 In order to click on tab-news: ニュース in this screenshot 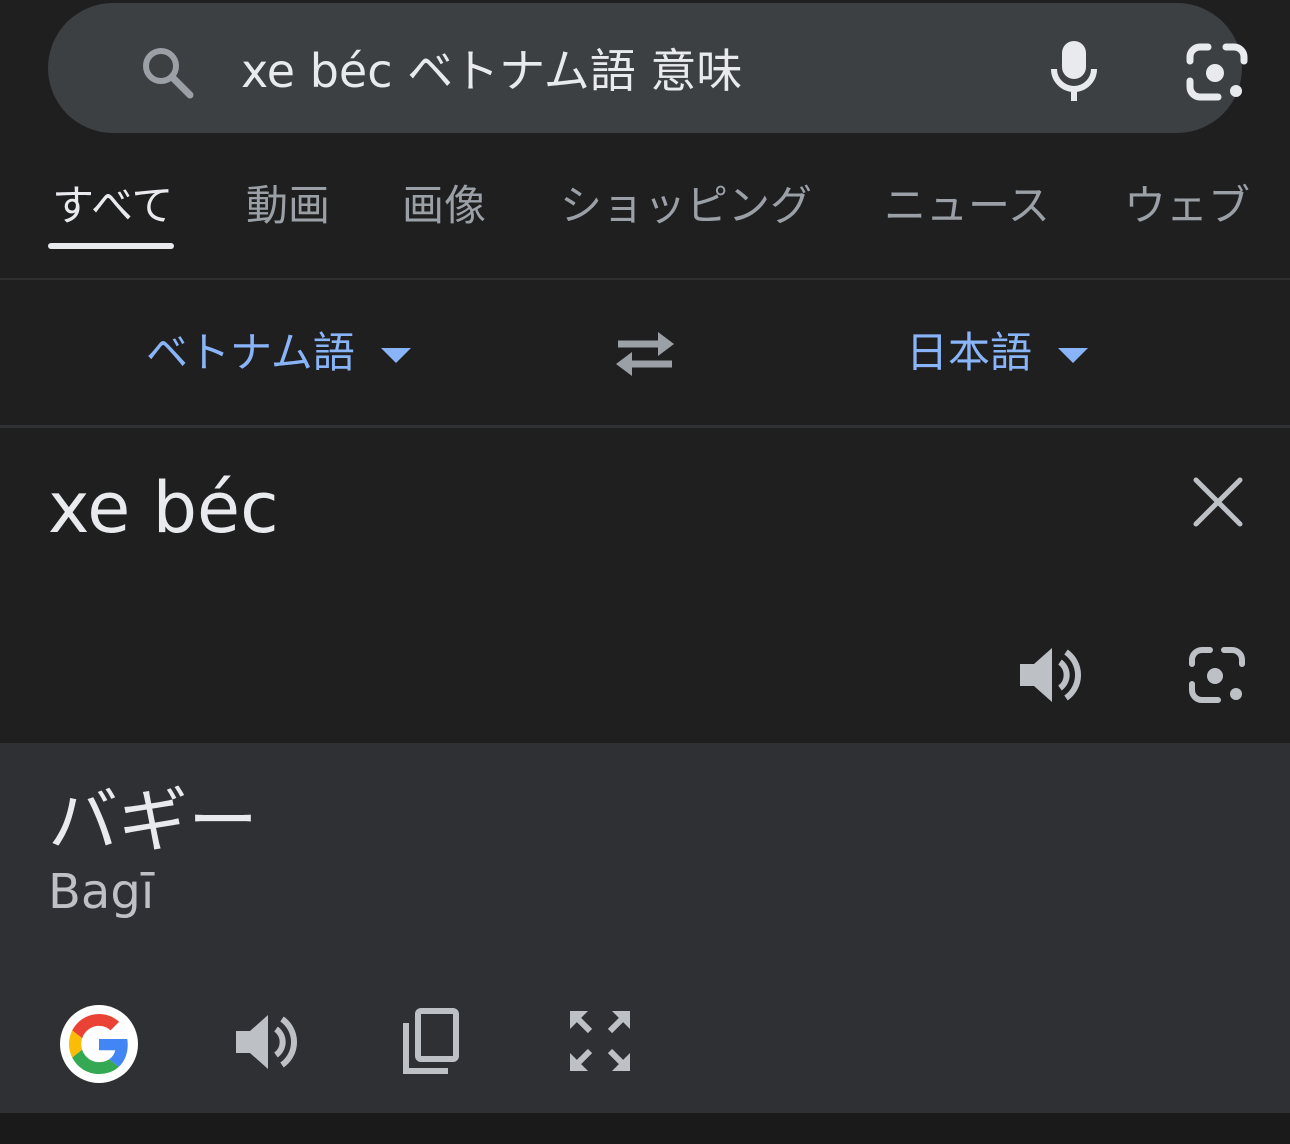, I will do `click(967, 206)`.